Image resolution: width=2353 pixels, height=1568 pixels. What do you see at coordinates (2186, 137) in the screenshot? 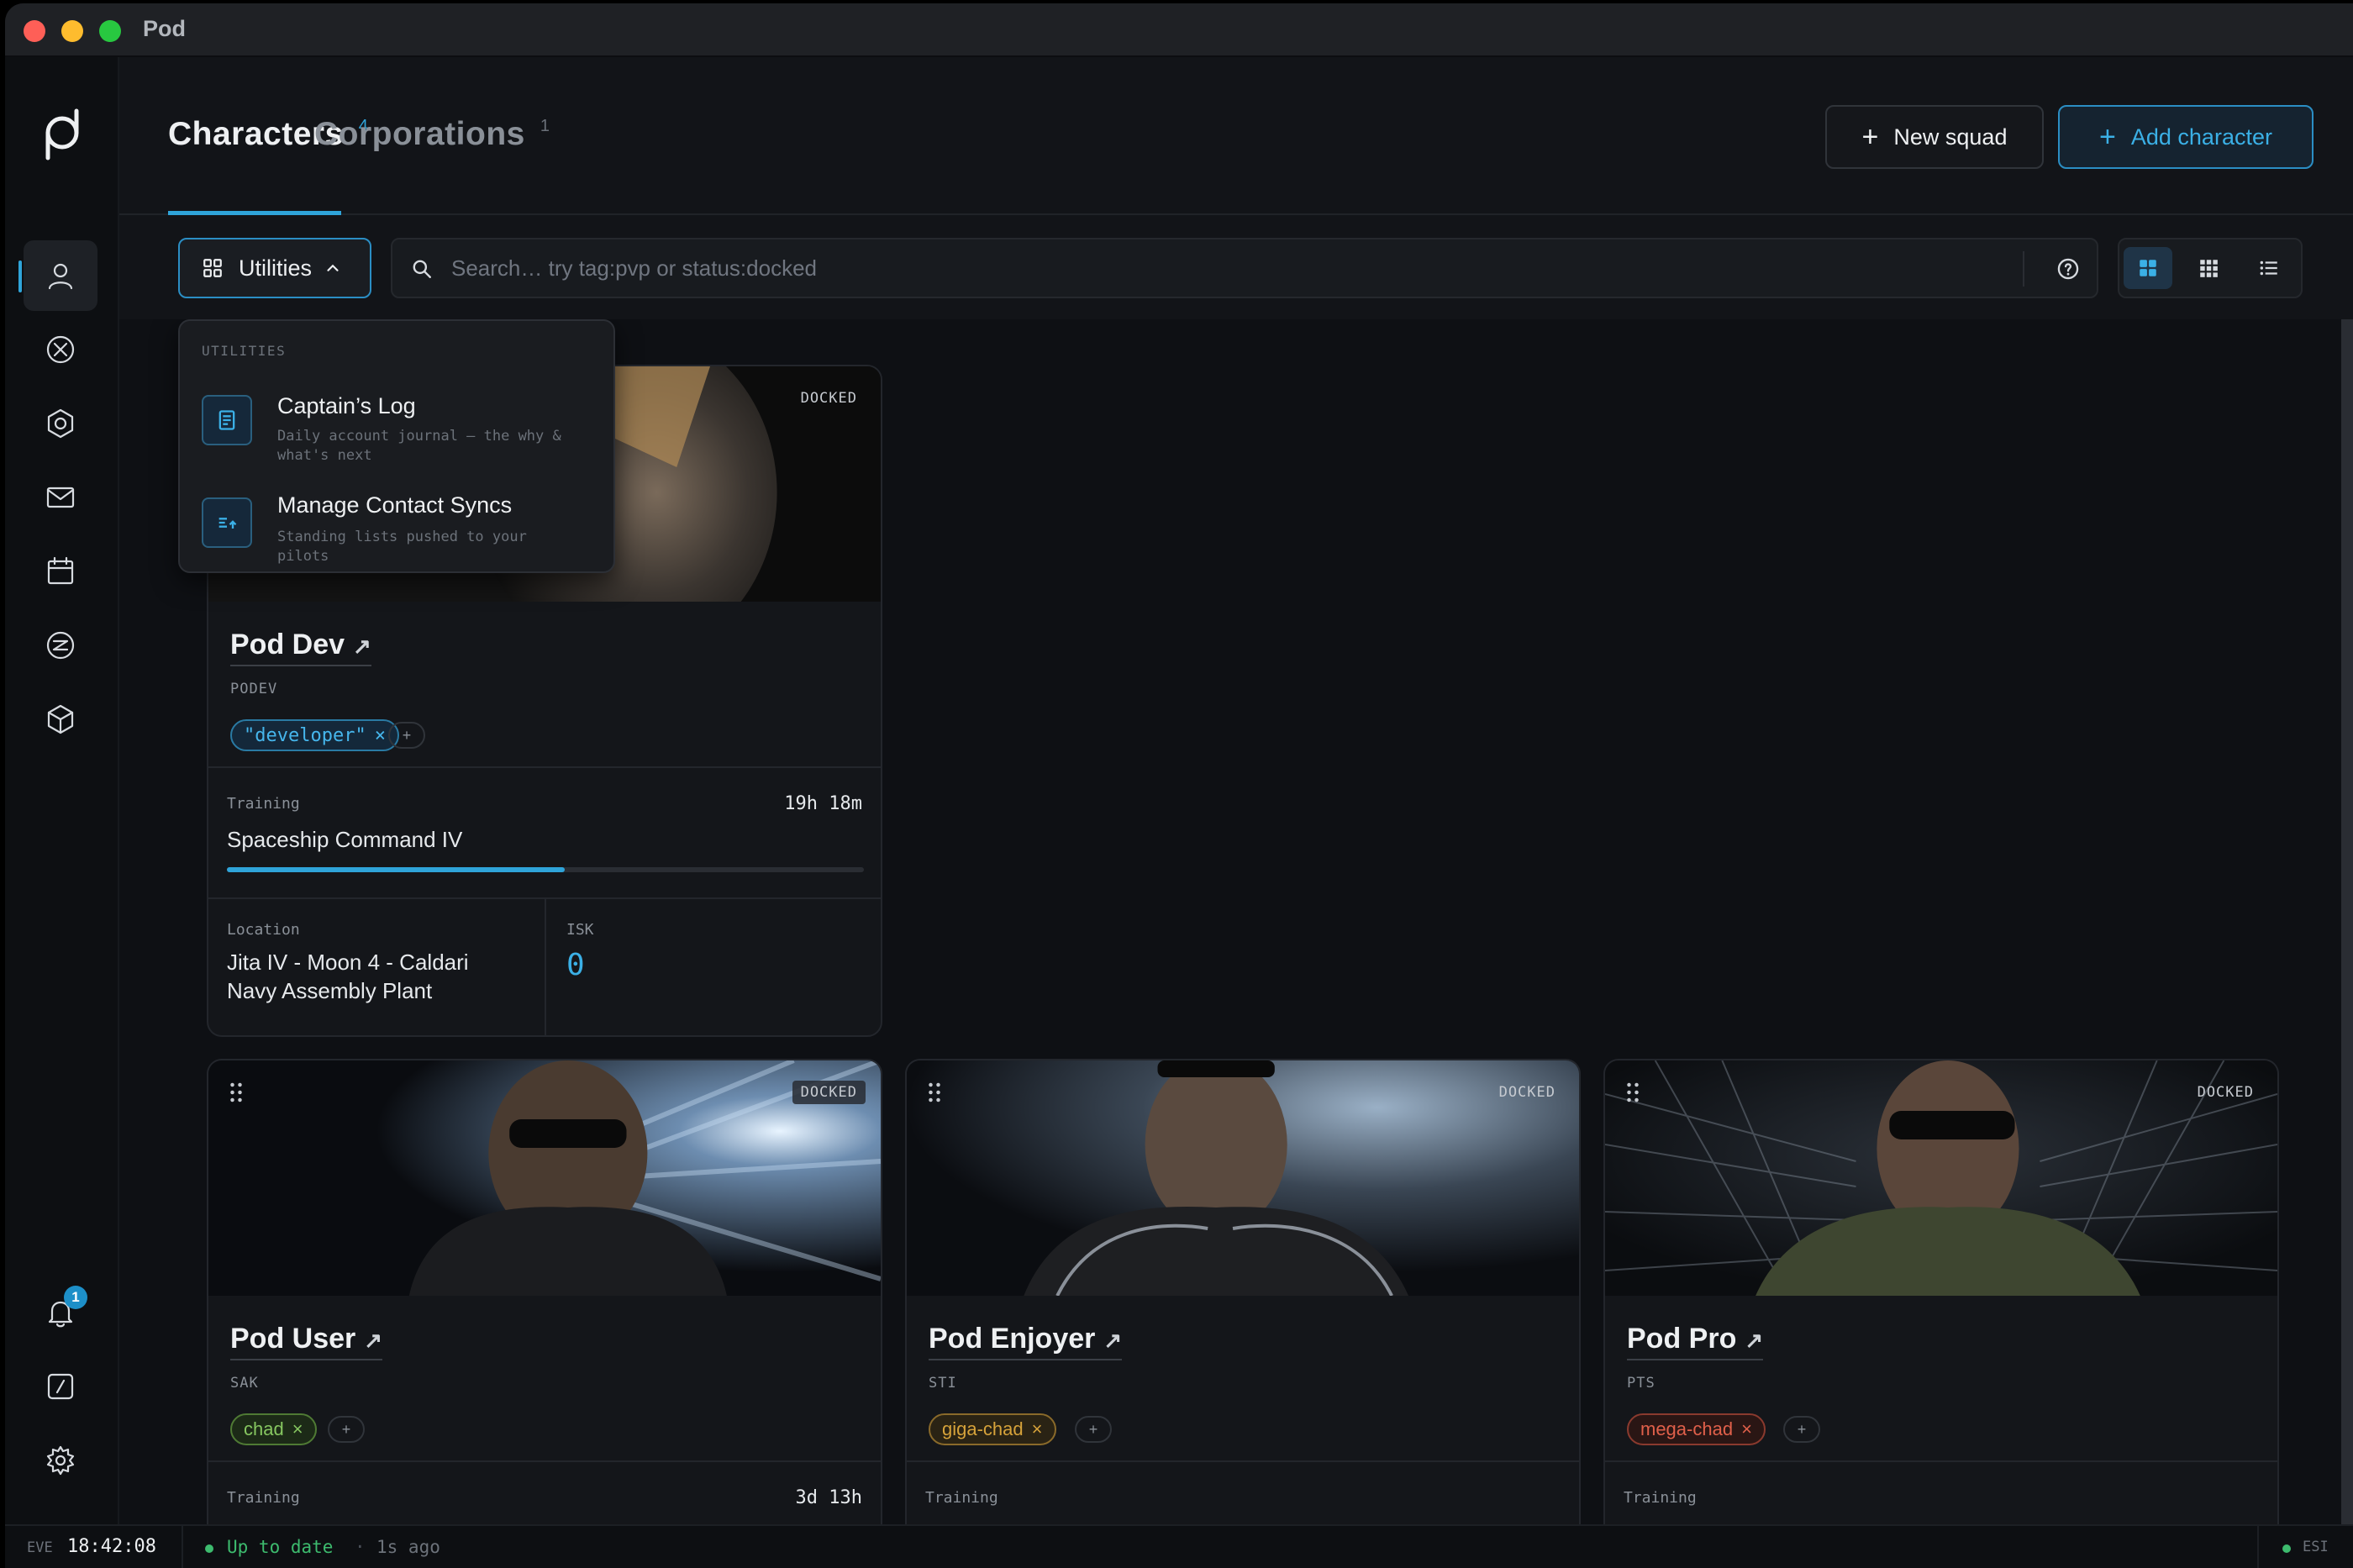
I see `add-character-button: + Add character` at bounding box center [2186, 137].